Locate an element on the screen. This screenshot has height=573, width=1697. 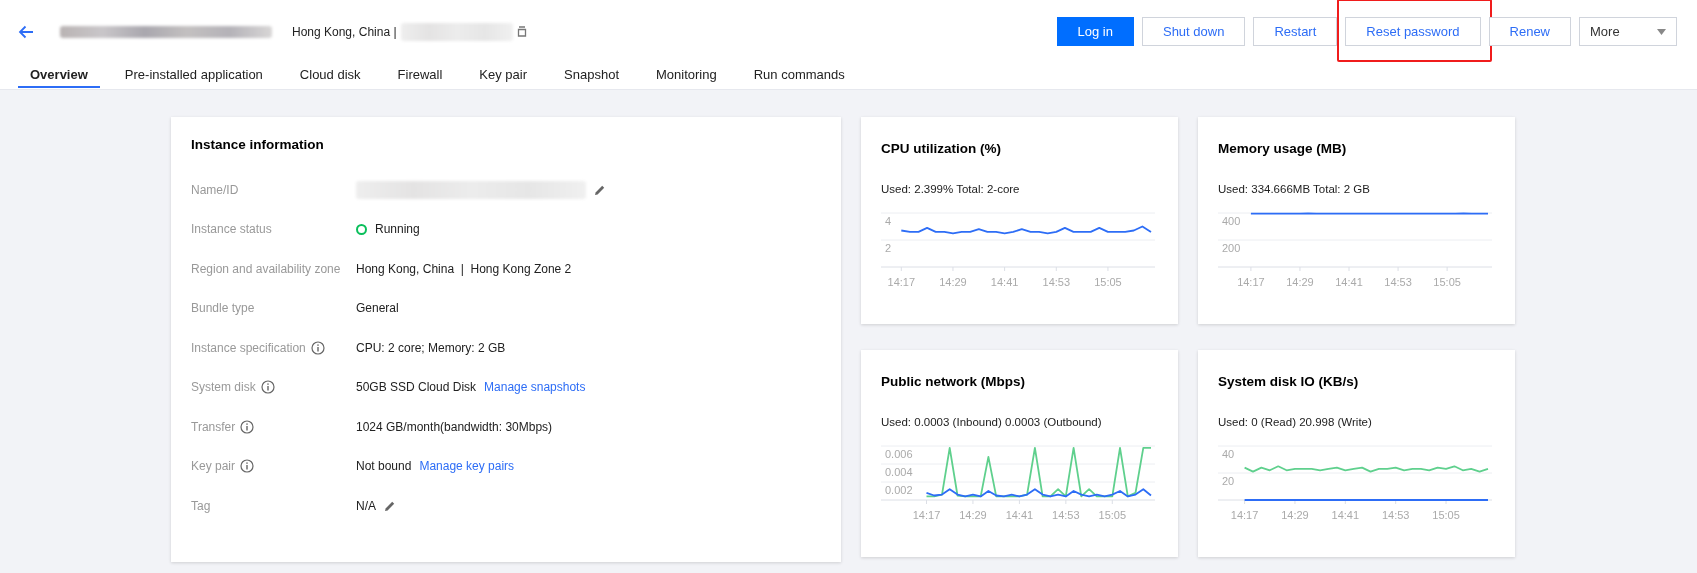
field-value: 50GB SSD Cloud Disk is located at coordinates (416, 387).